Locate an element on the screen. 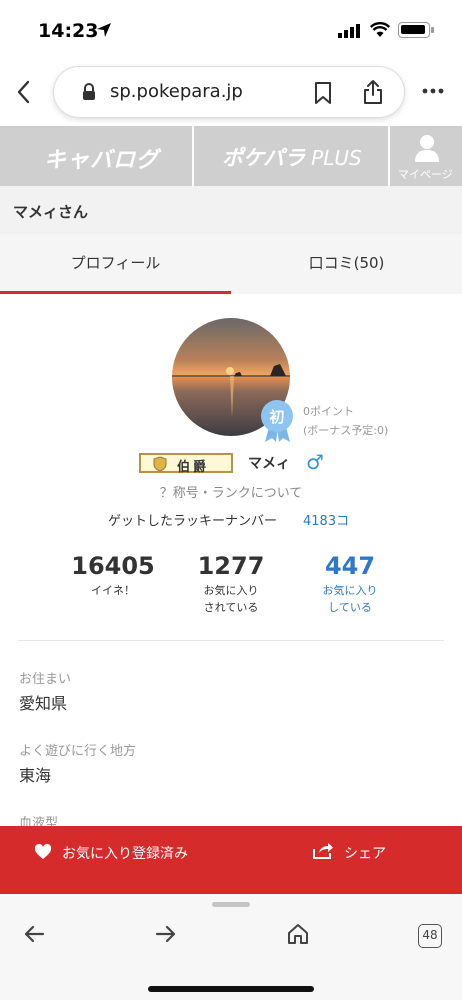  field-area-label: よく遊びに行く地方 is located at coordinates (78, 751).